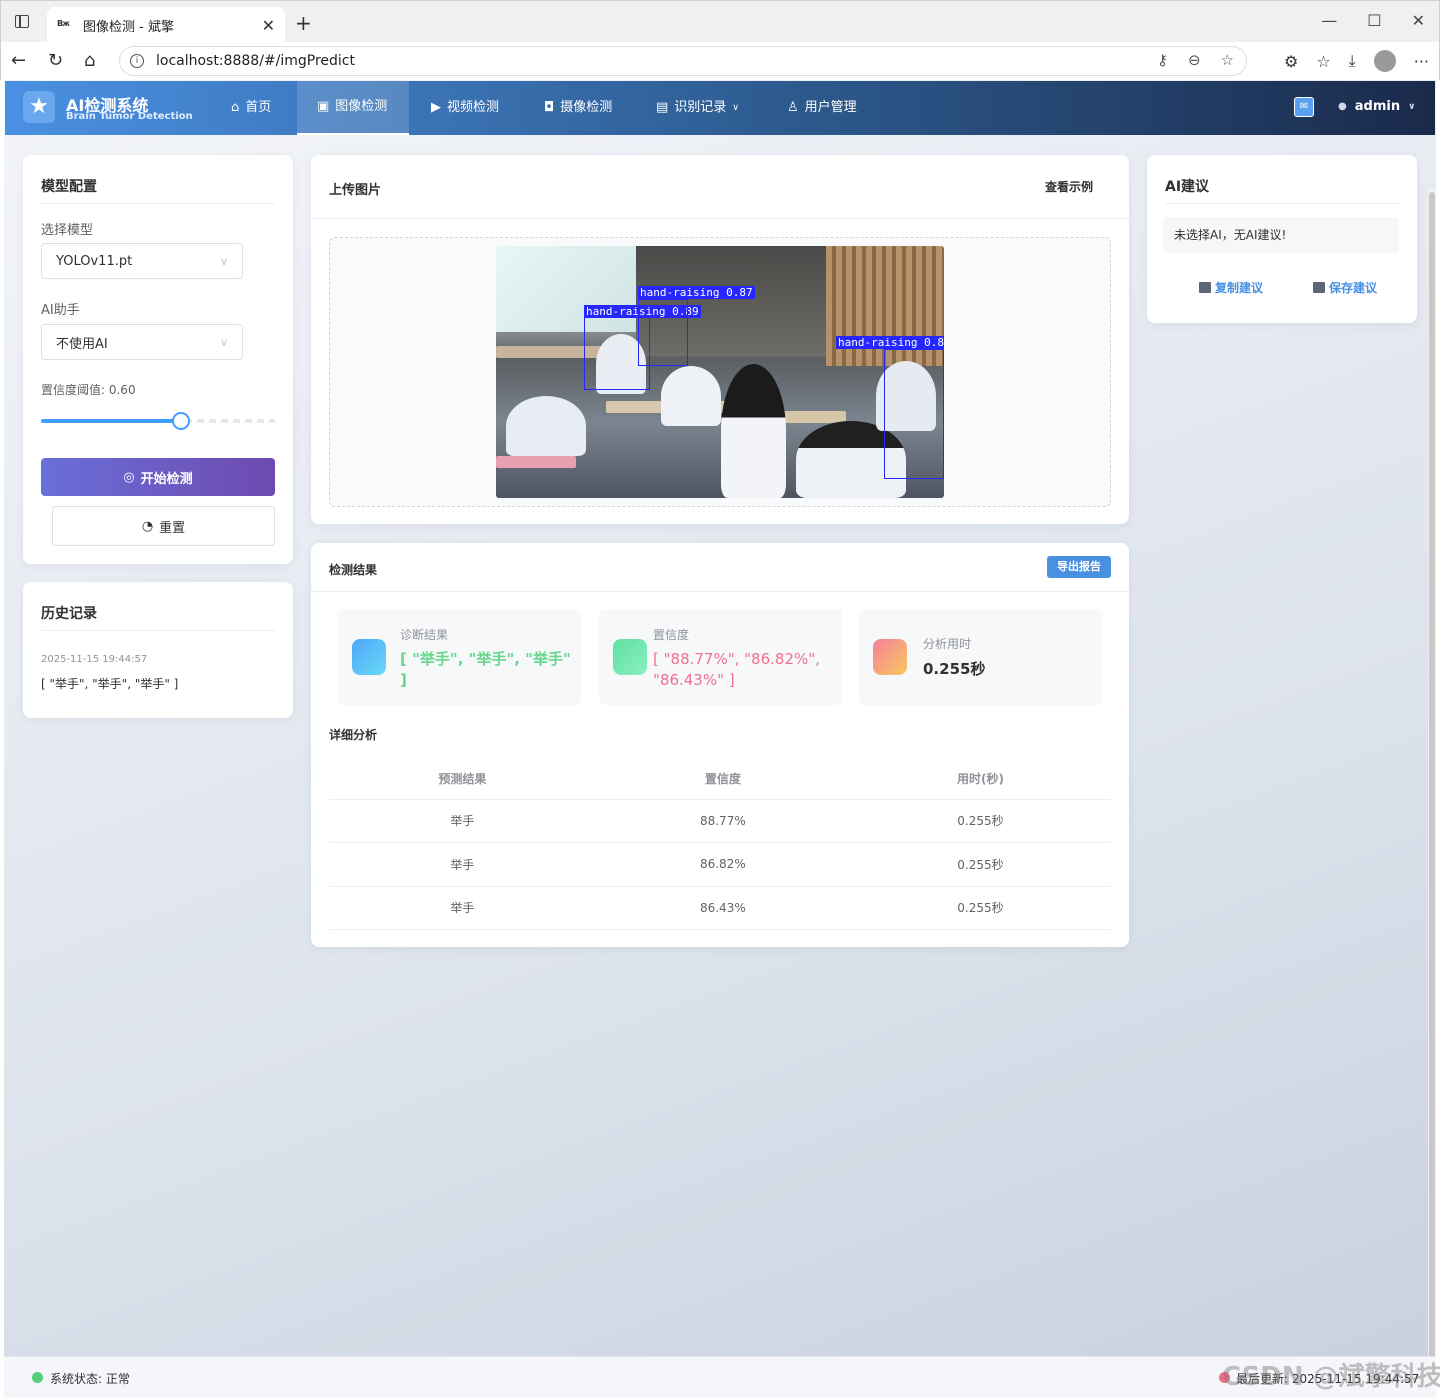 The height and width of the screenshot is (1398, 1440). I want to click on stat-diagnosis: 诊断结果 [ "举手", "举手", "举手" ], so click(459, 657).